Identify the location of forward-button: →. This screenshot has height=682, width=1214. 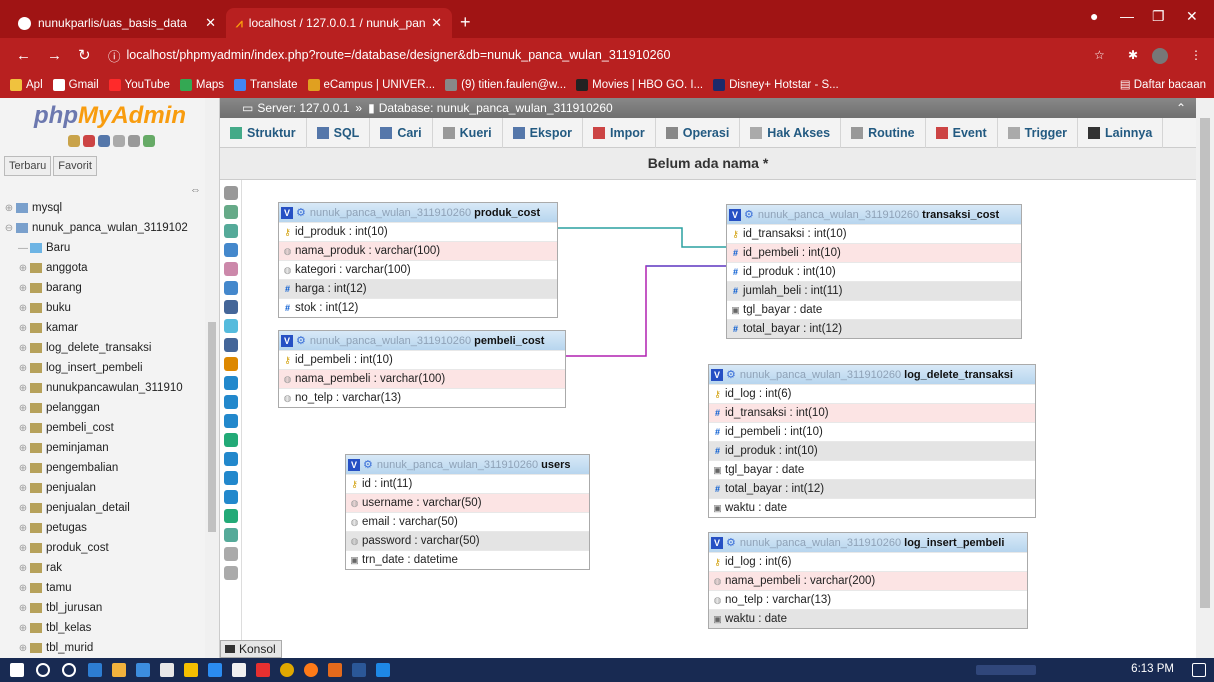
(54, 55).